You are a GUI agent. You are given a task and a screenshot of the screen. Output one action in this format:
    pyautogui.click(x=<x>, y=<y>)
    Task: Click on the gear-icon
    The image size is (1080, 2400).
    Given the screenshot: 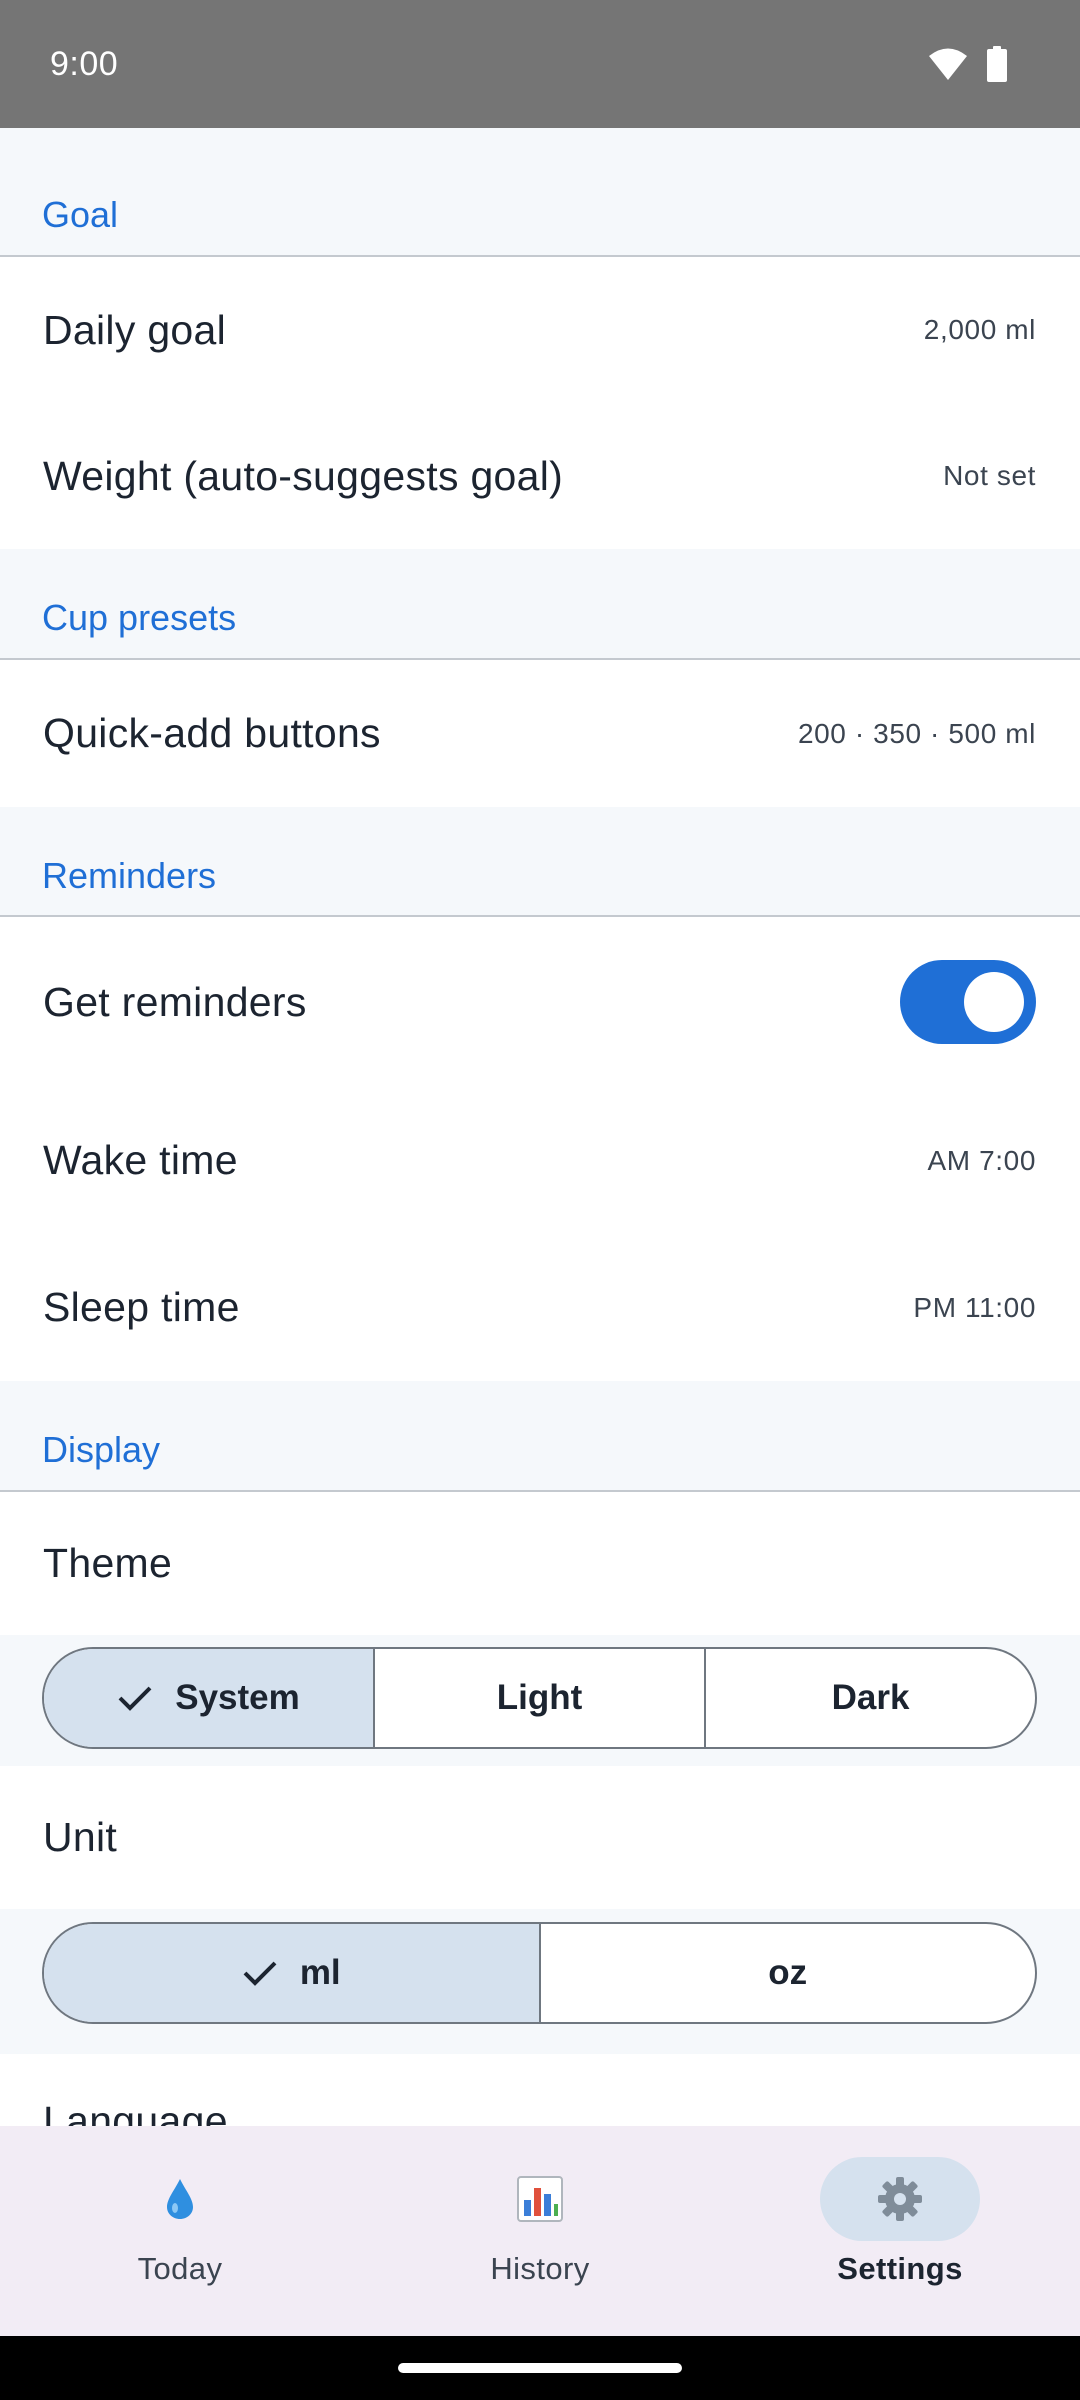 What is the action you would take?
    pyautogui.click(x=900, y=2199)
    